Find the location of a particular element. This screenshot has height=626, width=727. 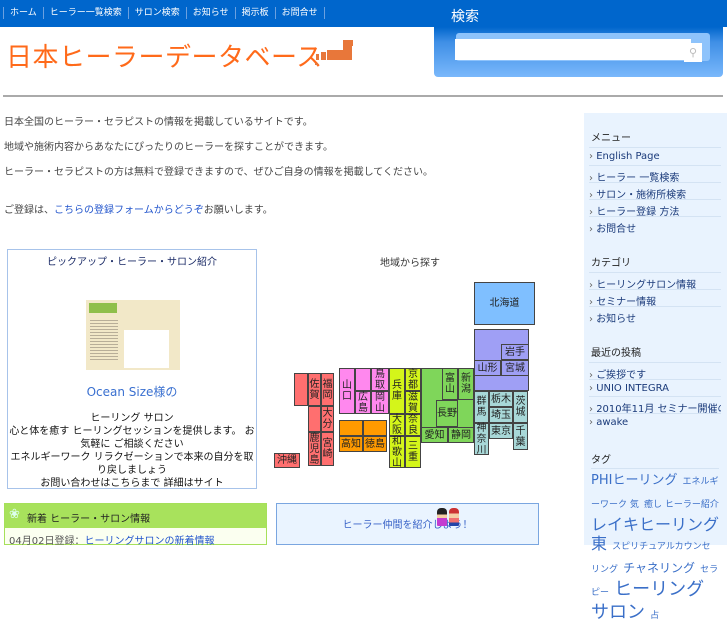

tag: チャネリング is located at coordinates (659, 568).